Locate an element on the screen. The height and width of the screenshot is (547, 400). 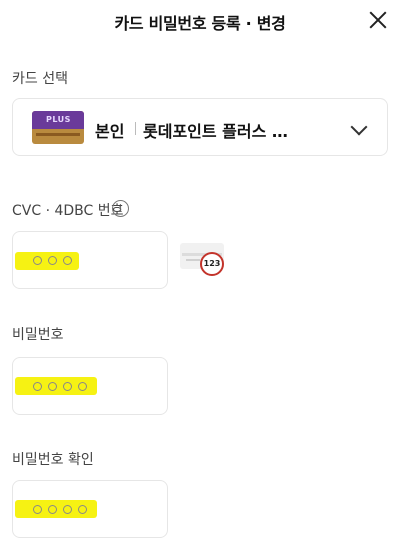
page-title: 카드 비밀번호 등록 · 변경 is located at coordinates (200, 23).